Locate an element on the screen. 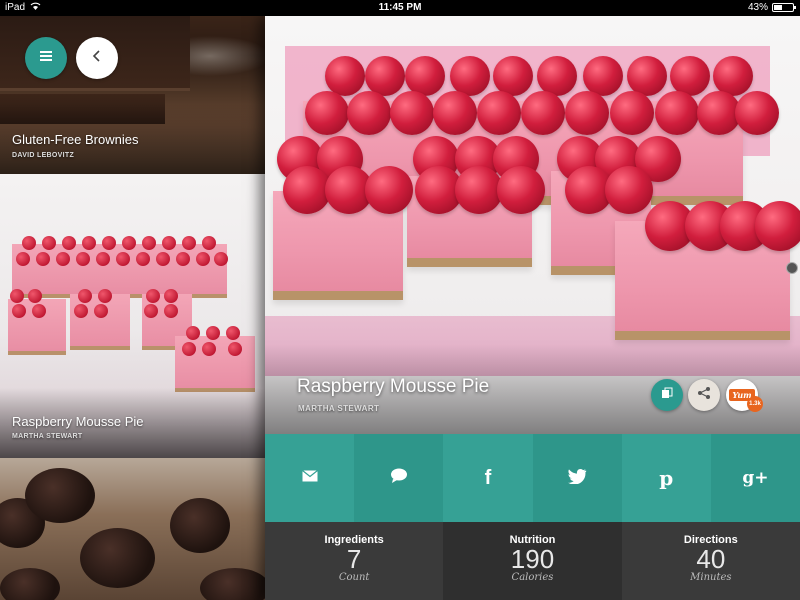 The image size is (800, 600). pinterest-icon: p is located at coordinates (666, 478).